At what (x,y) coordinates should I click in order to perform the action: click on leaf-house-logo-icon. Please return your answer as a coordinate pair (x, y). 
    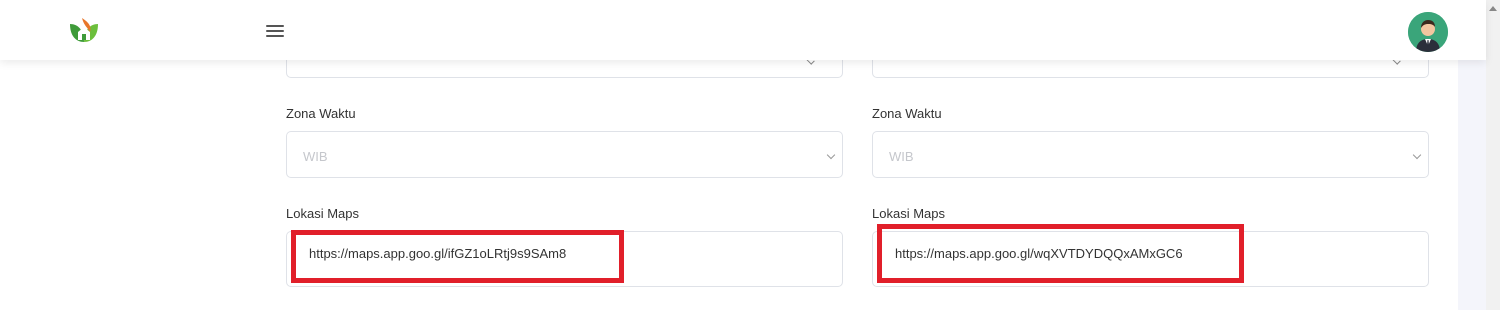
    Looking at the image, I should click on (84, 31).